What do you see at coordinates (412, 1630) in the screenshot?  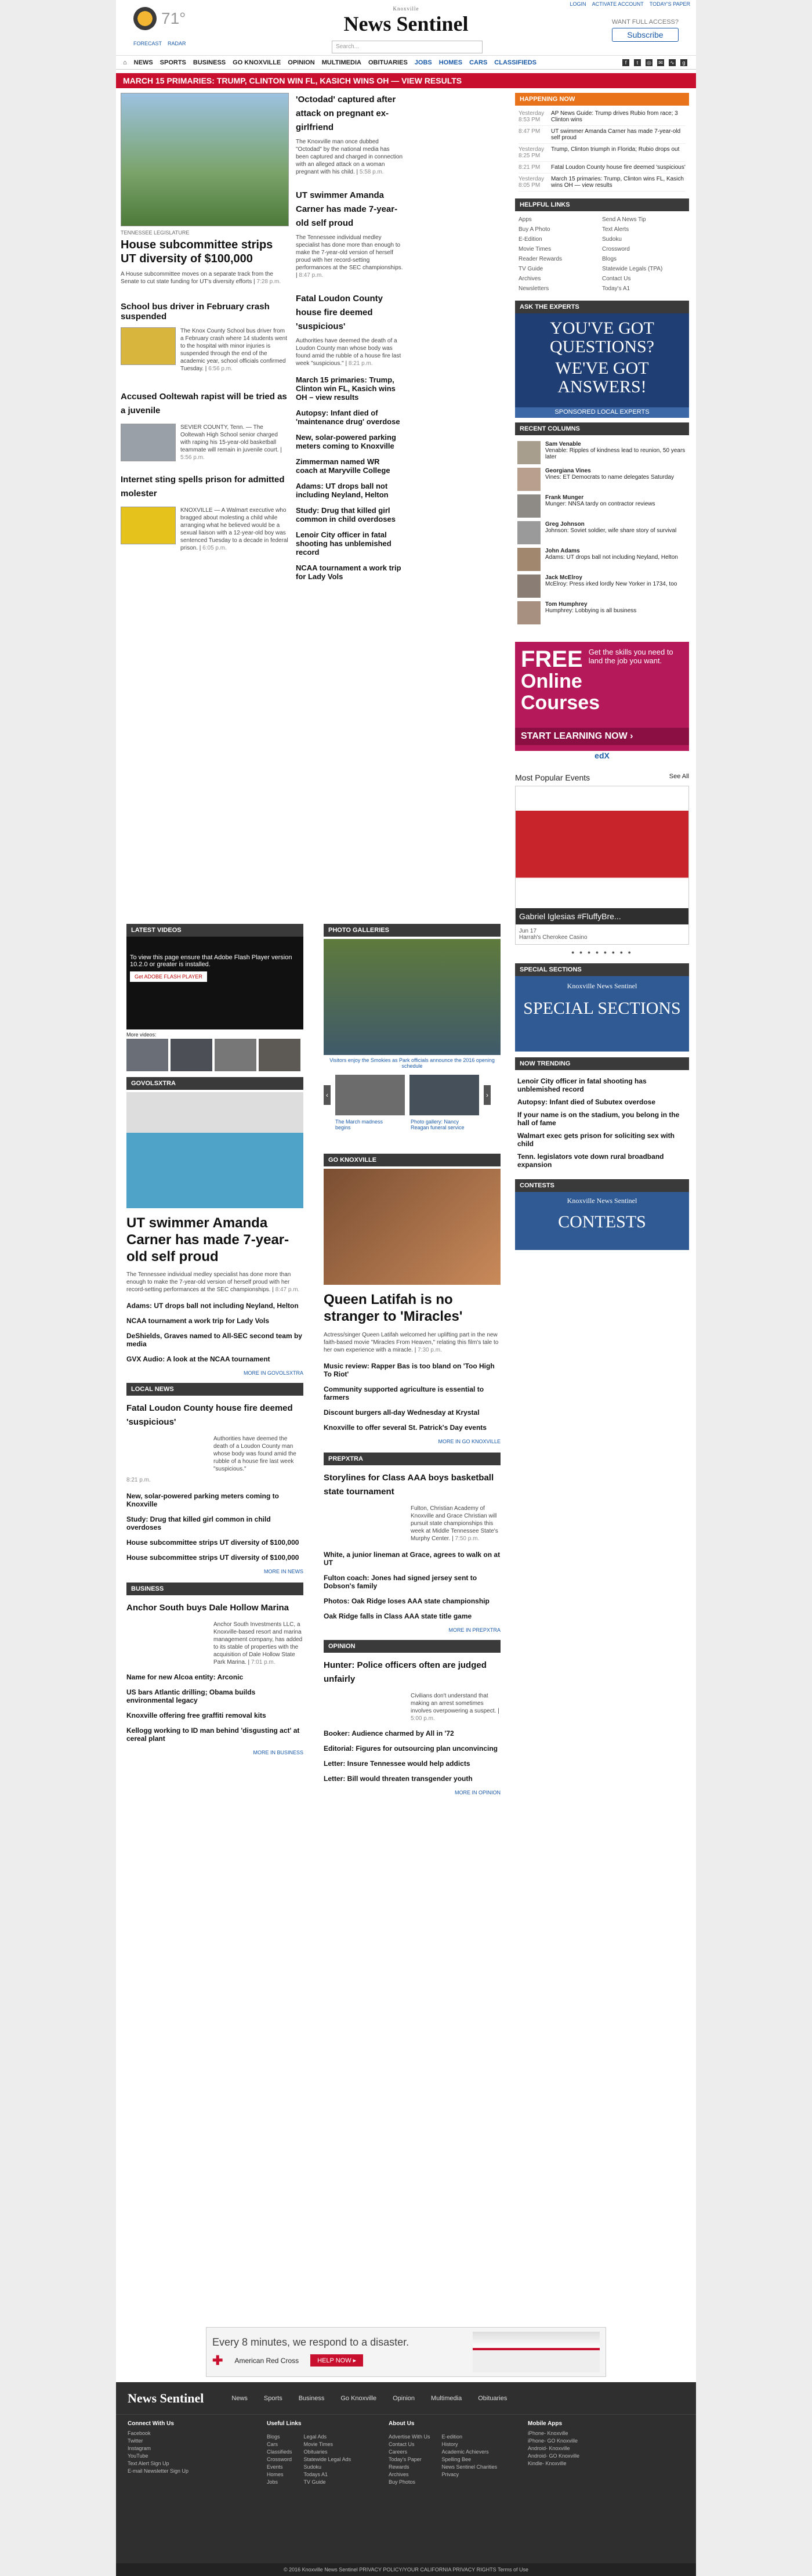 I see `more-prep-link: MORE IN PREPXTRA` at bounding box center [412, 1630].